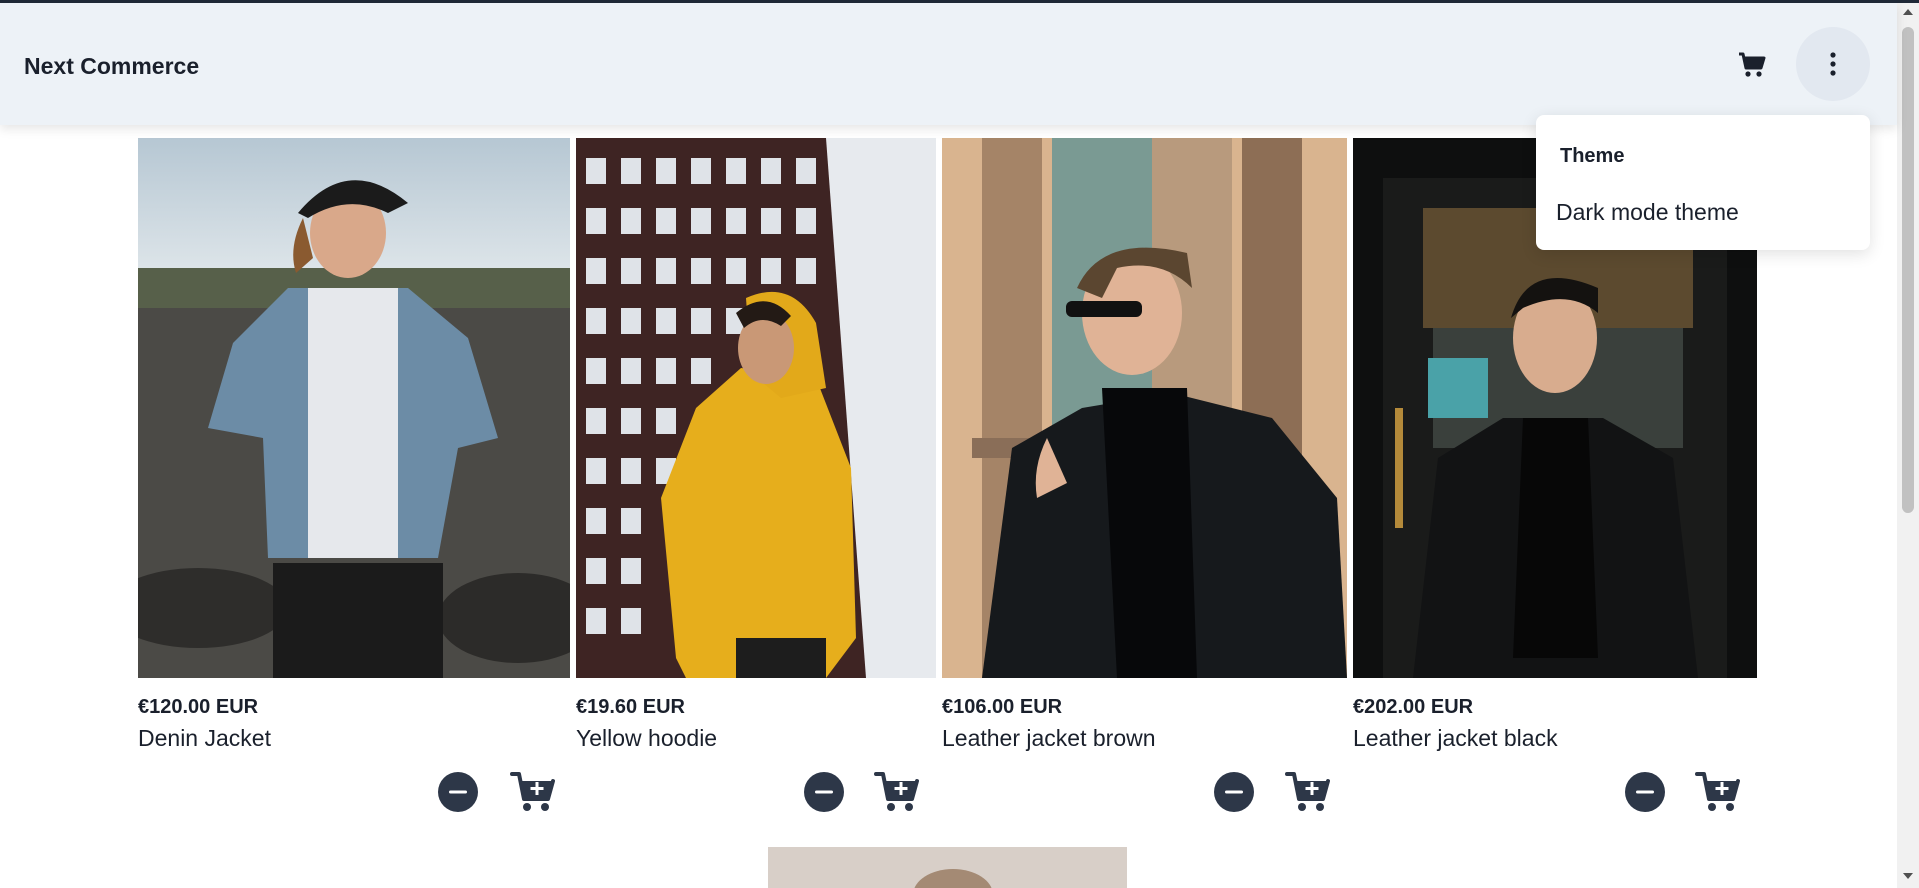 This screenshot has height=888, width=1919. Describe the element at coordinates (1647, 212) in the screenshot. I see `dark-mode-theme-item: Dark mode theme` at that location.